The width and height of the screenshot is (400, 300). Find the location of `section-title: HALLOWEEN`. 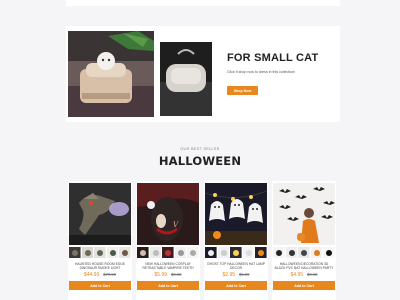

section-title: HALLOWEEN is located at coordinates (200, 161).